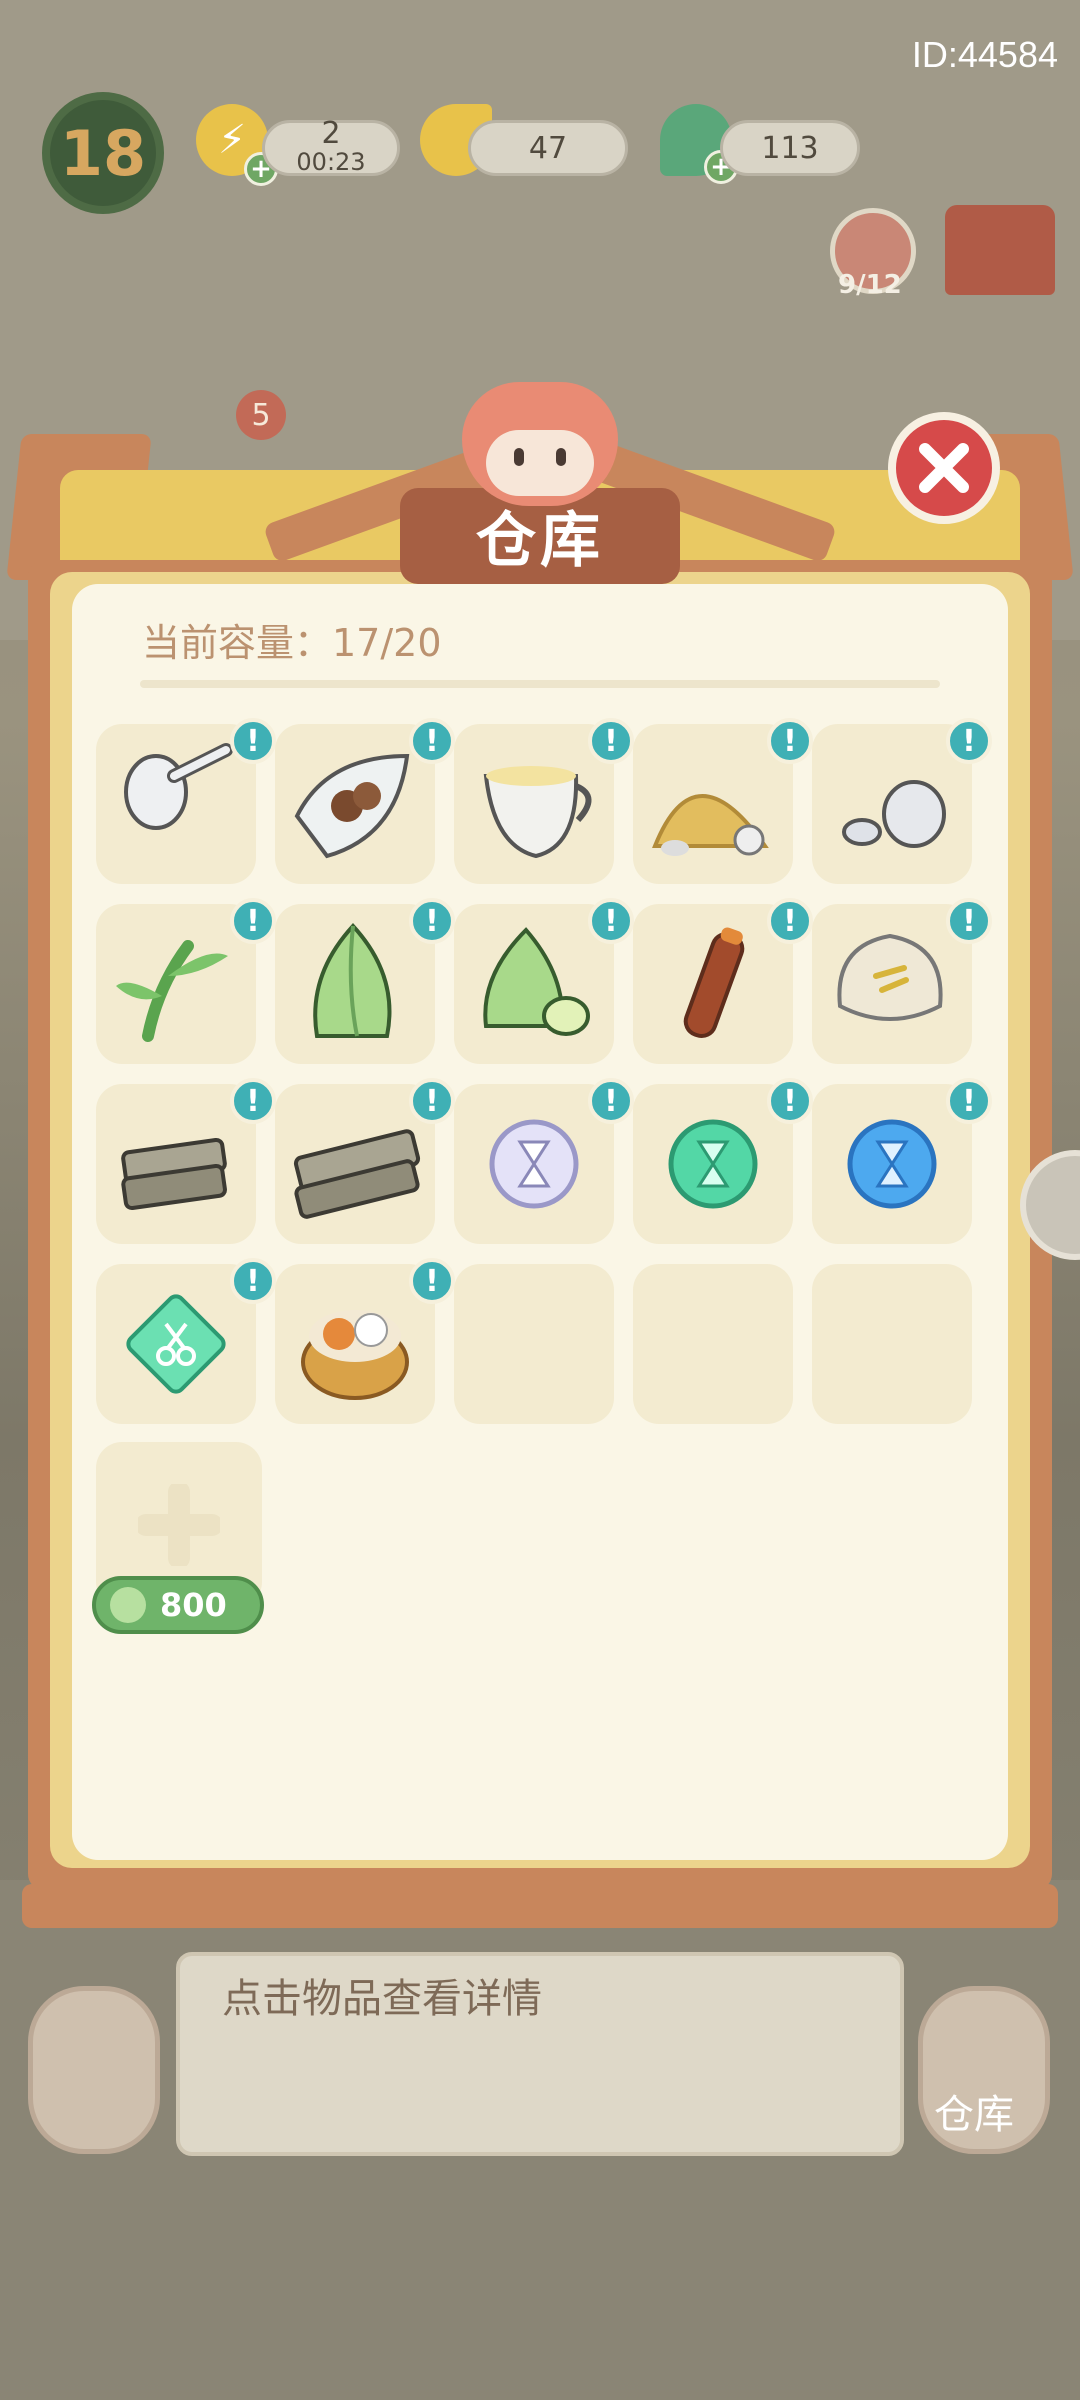  I want to click on item-slot-milk-jug: !, so click(544, 801).